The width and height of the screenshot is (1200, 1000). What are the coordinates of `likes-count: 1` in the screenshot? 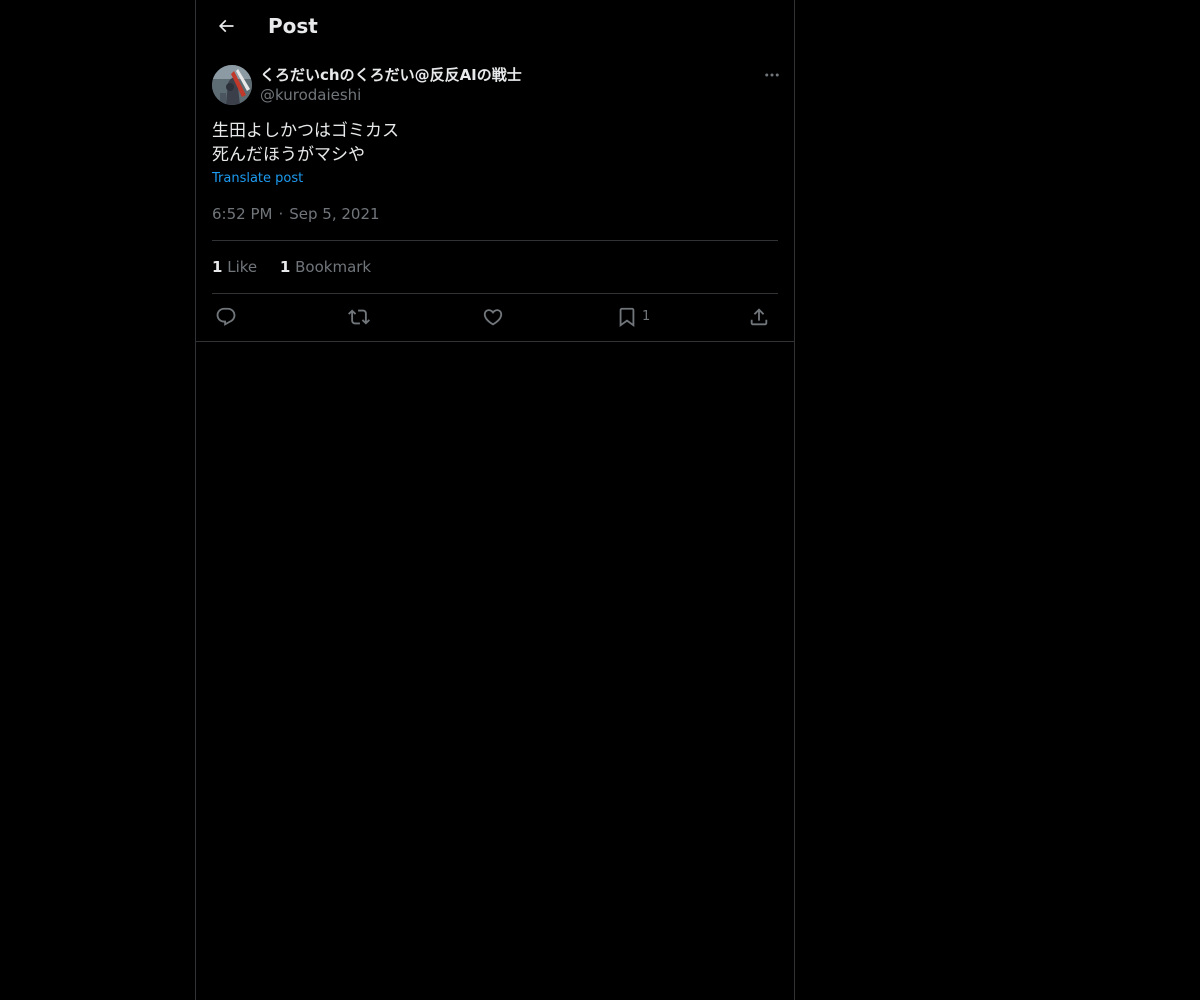 It's located at (217, 267).